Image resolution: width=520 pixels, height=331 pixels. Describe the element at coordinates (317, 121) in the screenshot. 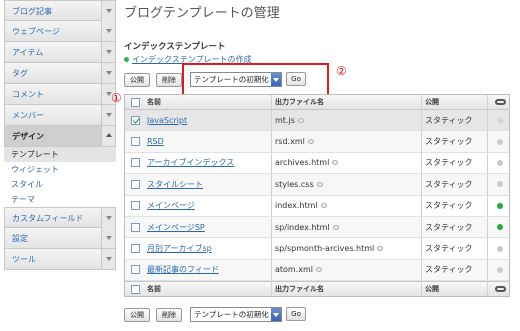

I see `table-row: JavaScript mt.js スタティック` at that location.